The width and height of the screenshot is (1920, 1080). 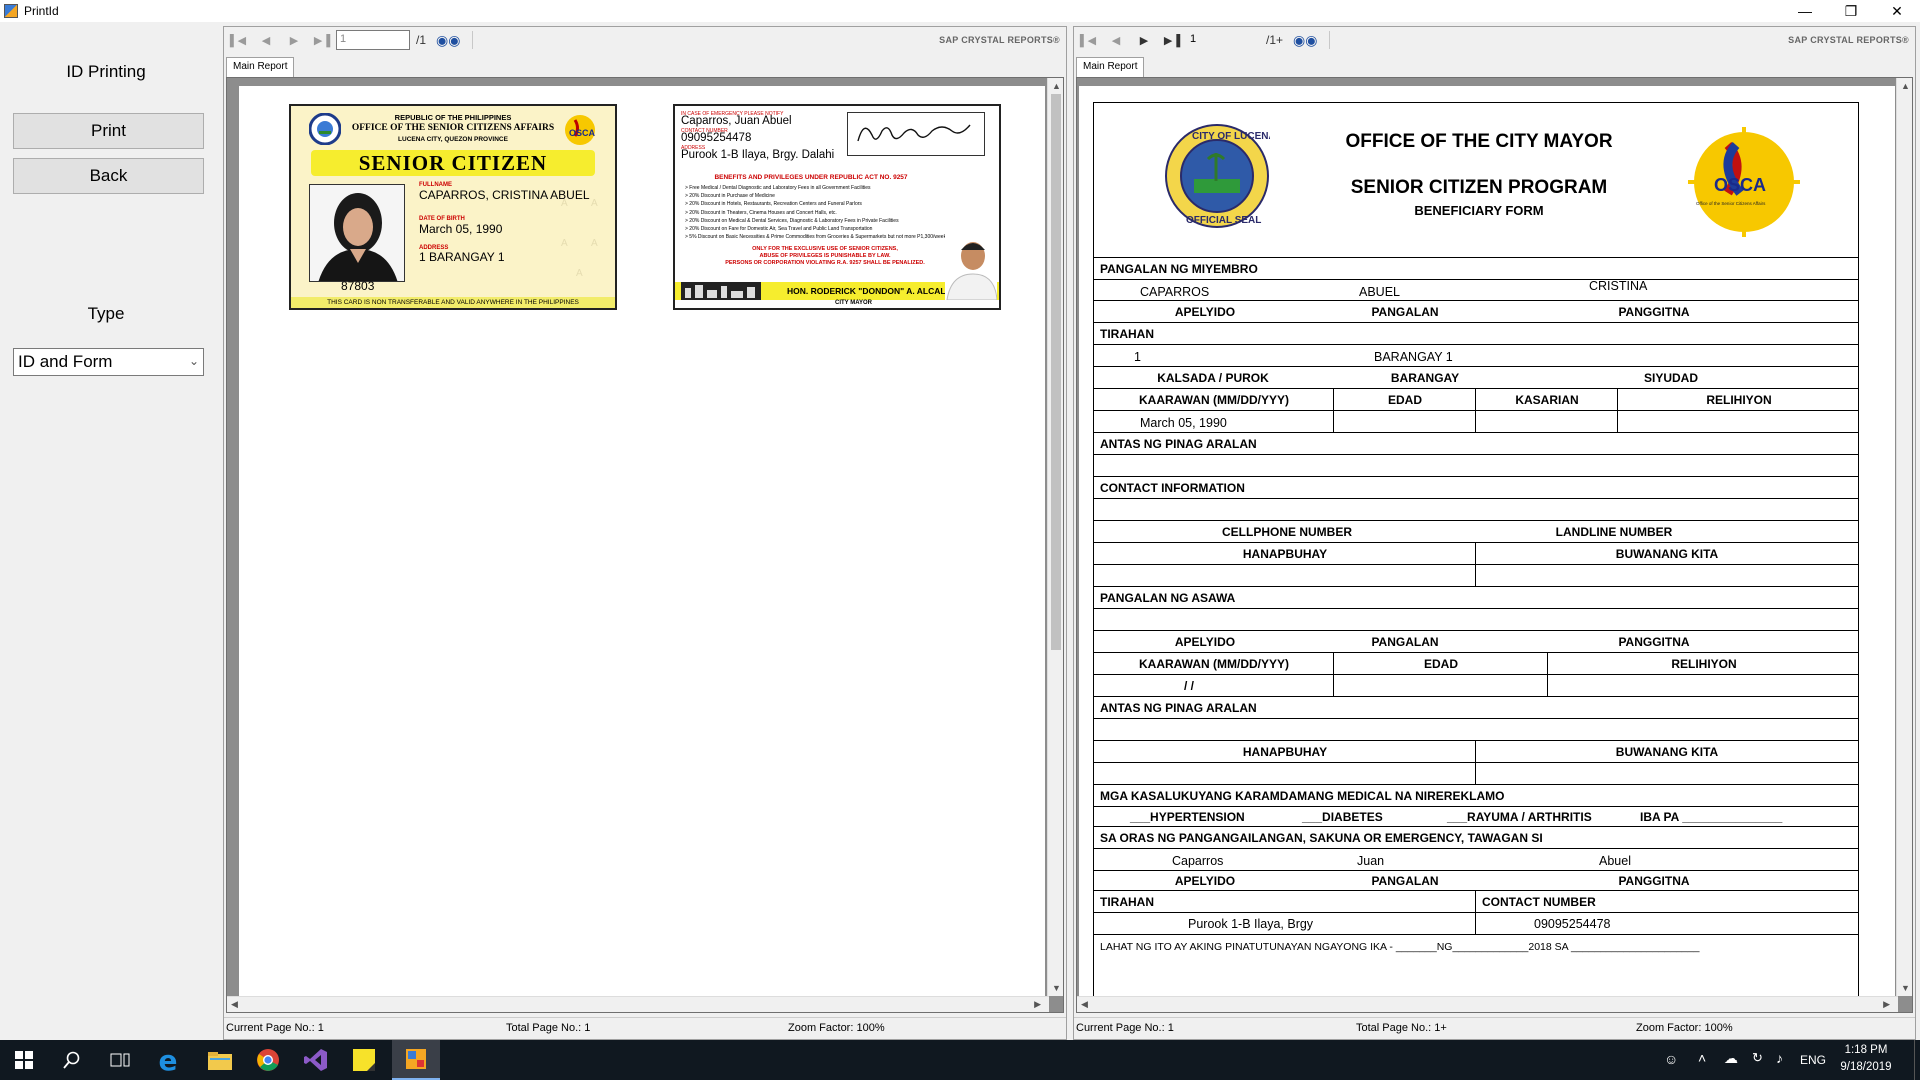 What do you see at coordinates (416, 1060) in the screenshot?
I see `printid-app-icon` at bounding box center [416, 1060].